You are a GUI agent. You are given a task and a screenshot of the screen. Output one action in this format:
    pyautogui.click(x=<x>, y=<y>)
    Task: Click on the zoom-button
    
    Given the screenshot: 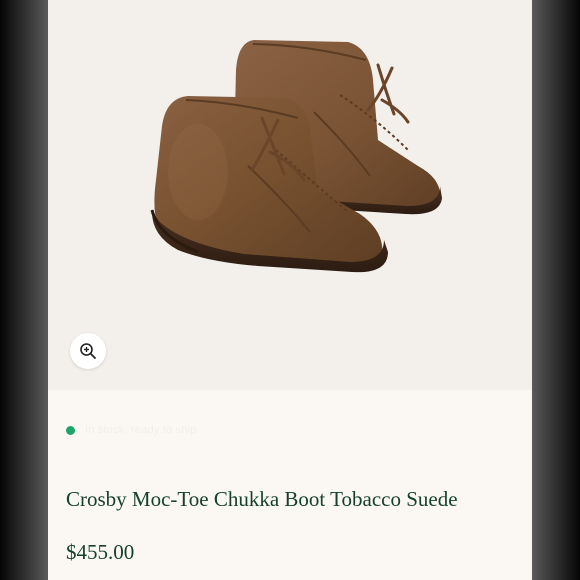 What is the action you would take?
    pyautogui.click(x=88, y=351)
    